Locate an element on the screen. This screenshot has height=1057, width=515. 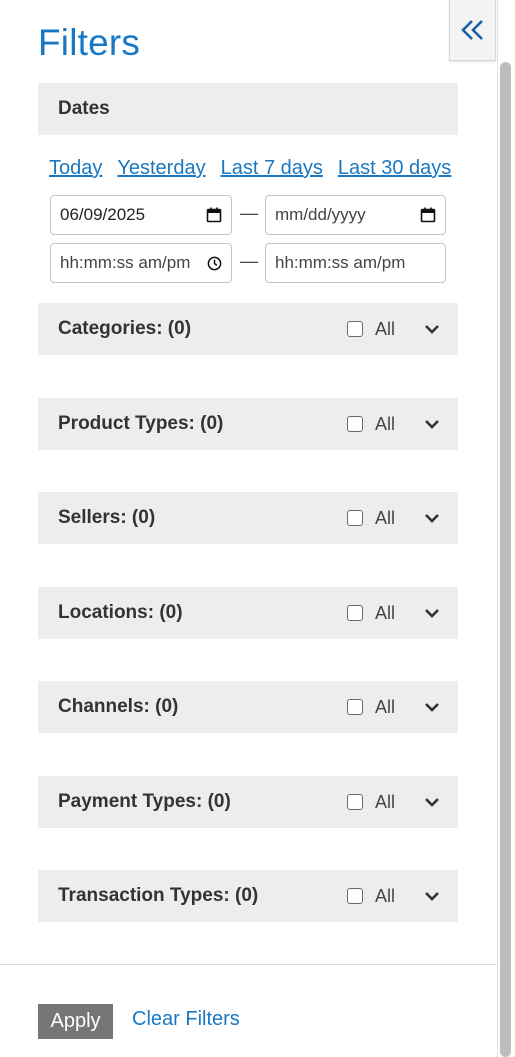
transaction-types-all-label: All is located at coordinates (385, 895).